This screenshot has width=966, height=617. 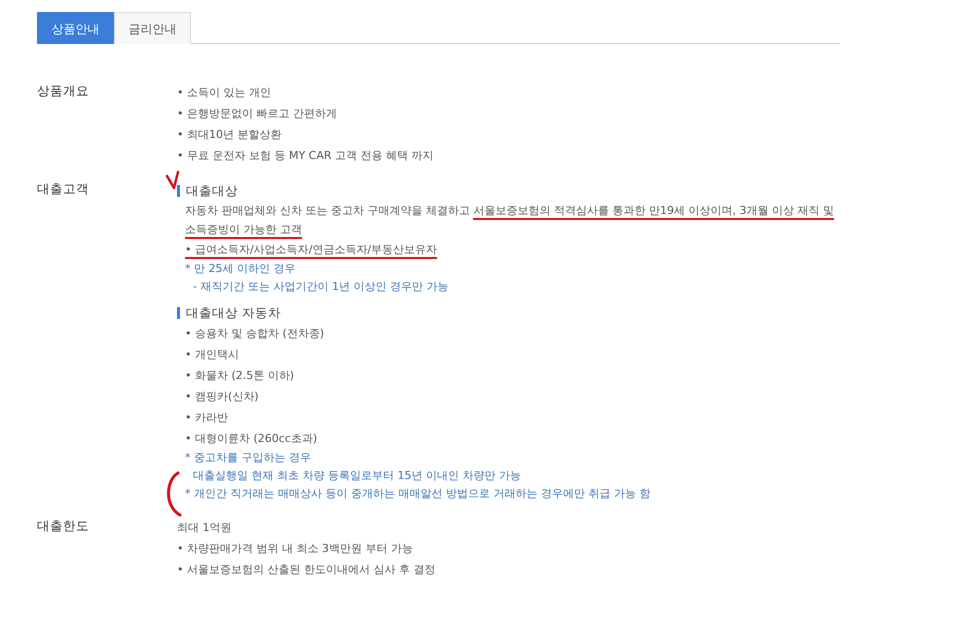 What do you see at coordinates (240, 269) in the screenshot?
I see `note-text: * 만 25세 이하인 경우` at bounding box center [240, 269].